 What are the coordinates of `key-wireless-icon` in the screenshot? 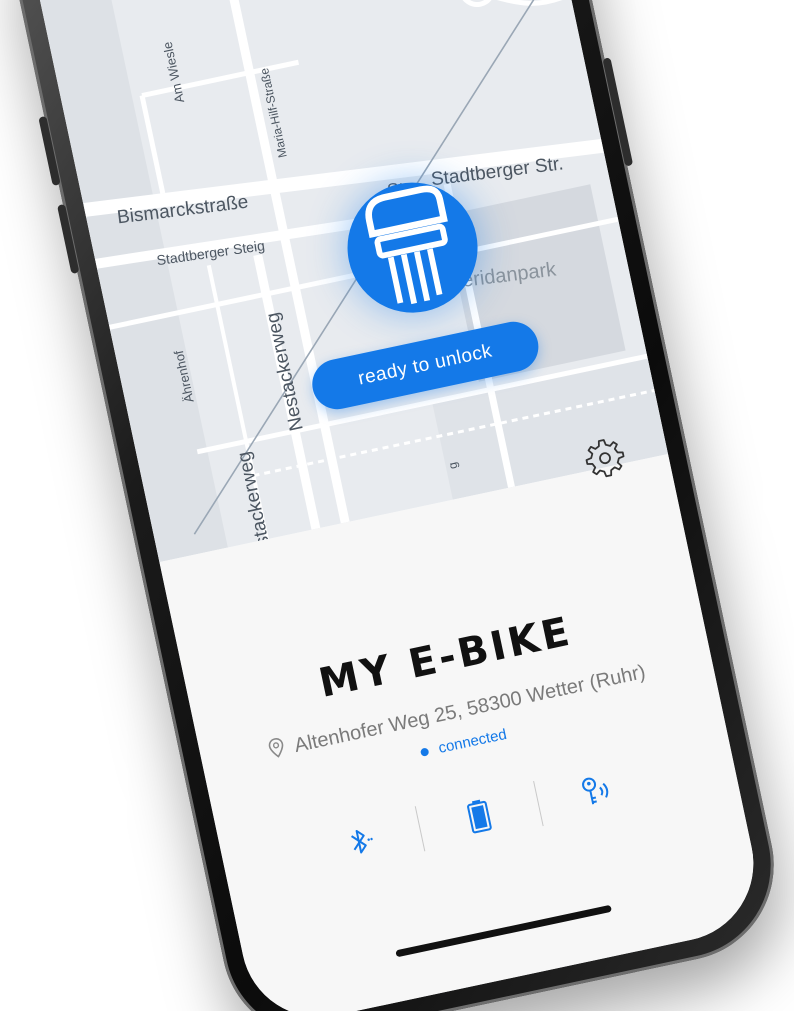 It's located at (595, 791).